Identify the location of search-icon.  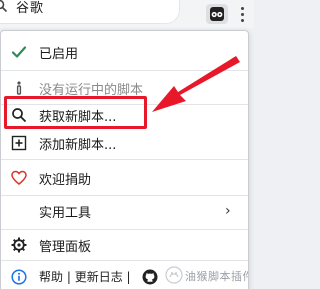
(4, 6).